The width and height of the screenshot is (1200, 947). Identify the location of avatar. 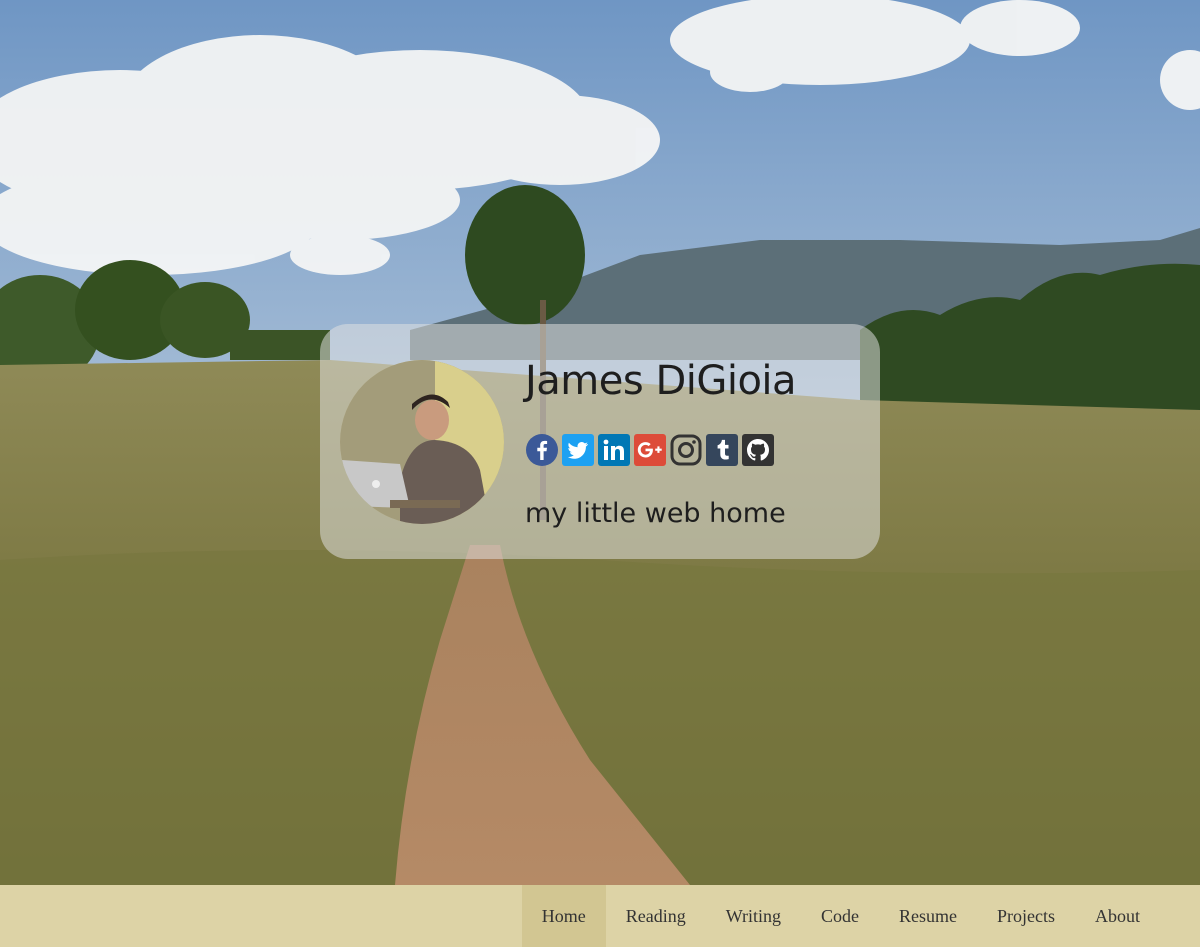
(422, 442).